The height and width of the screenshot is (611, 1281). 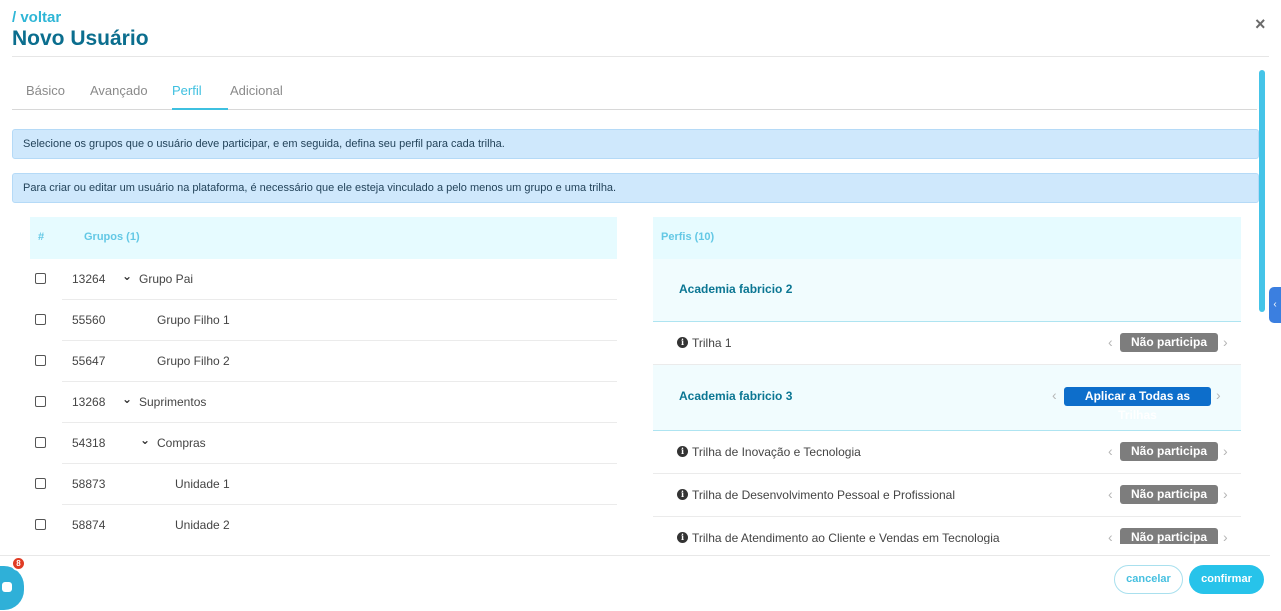 What do you see at coordinates (7, 587) in the screenshot?
I see `chat-icon` at bounding box center [7, 587].